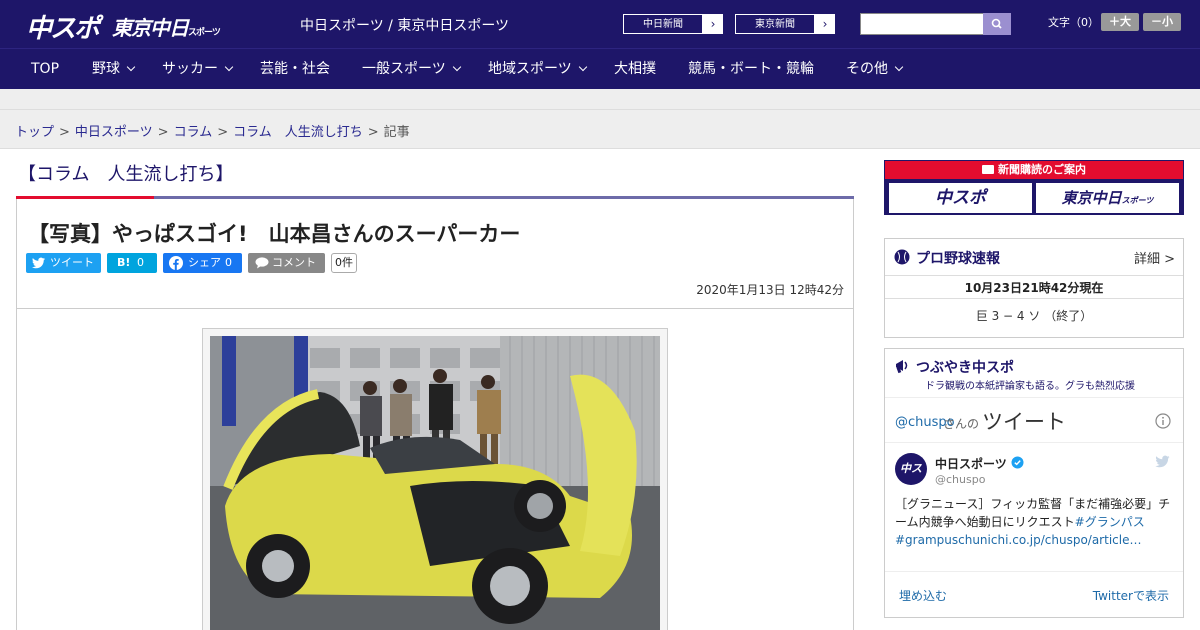  What do you see at coordinates (190, 69) in the screenshot?
I see `nav-label: サッカー` at bounding box center [190, 69].